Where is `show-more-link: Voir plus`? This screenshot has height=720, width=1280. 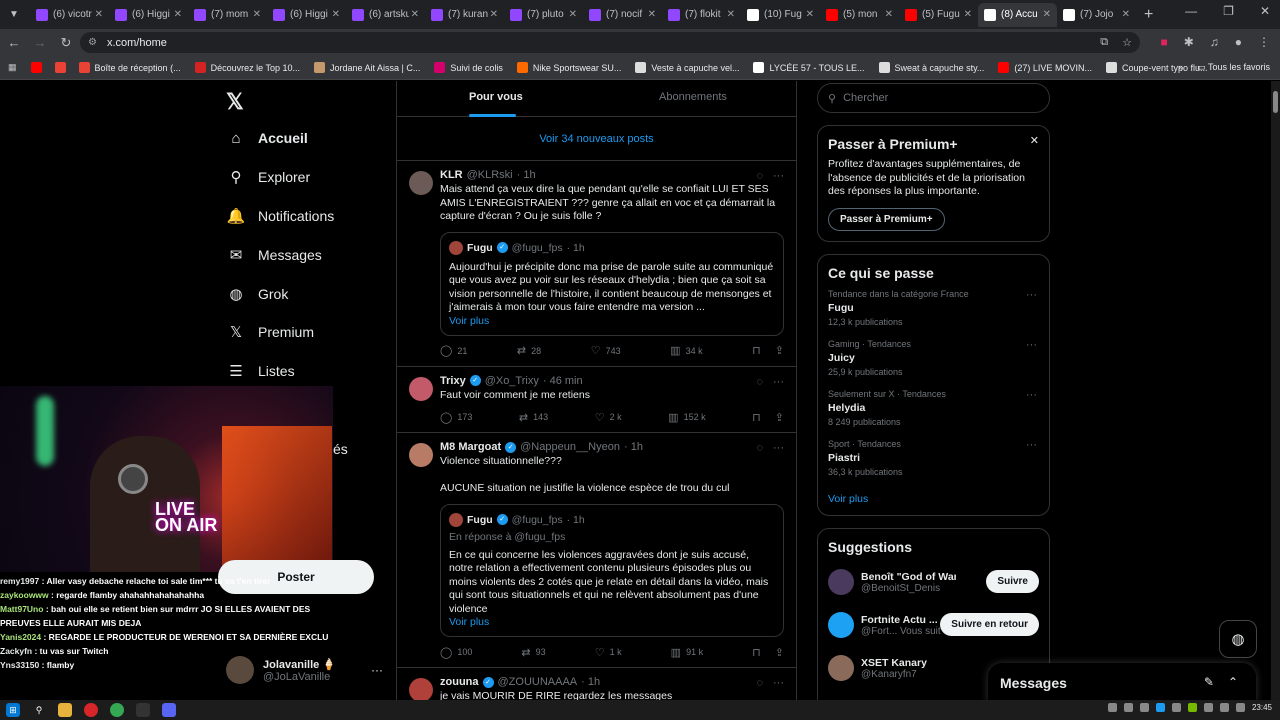
show-more-link: Voir plus is located at coordinates (933, 499).